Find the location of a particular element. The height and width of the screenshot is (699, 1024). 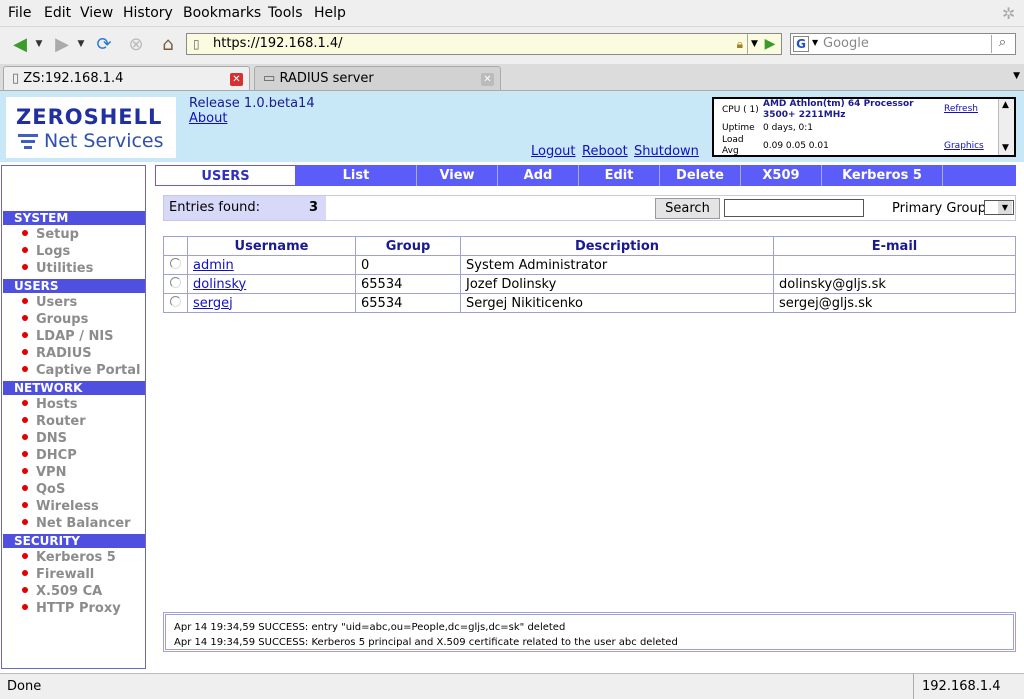

go-icon: ▶ is located at coordinates (770, 44).